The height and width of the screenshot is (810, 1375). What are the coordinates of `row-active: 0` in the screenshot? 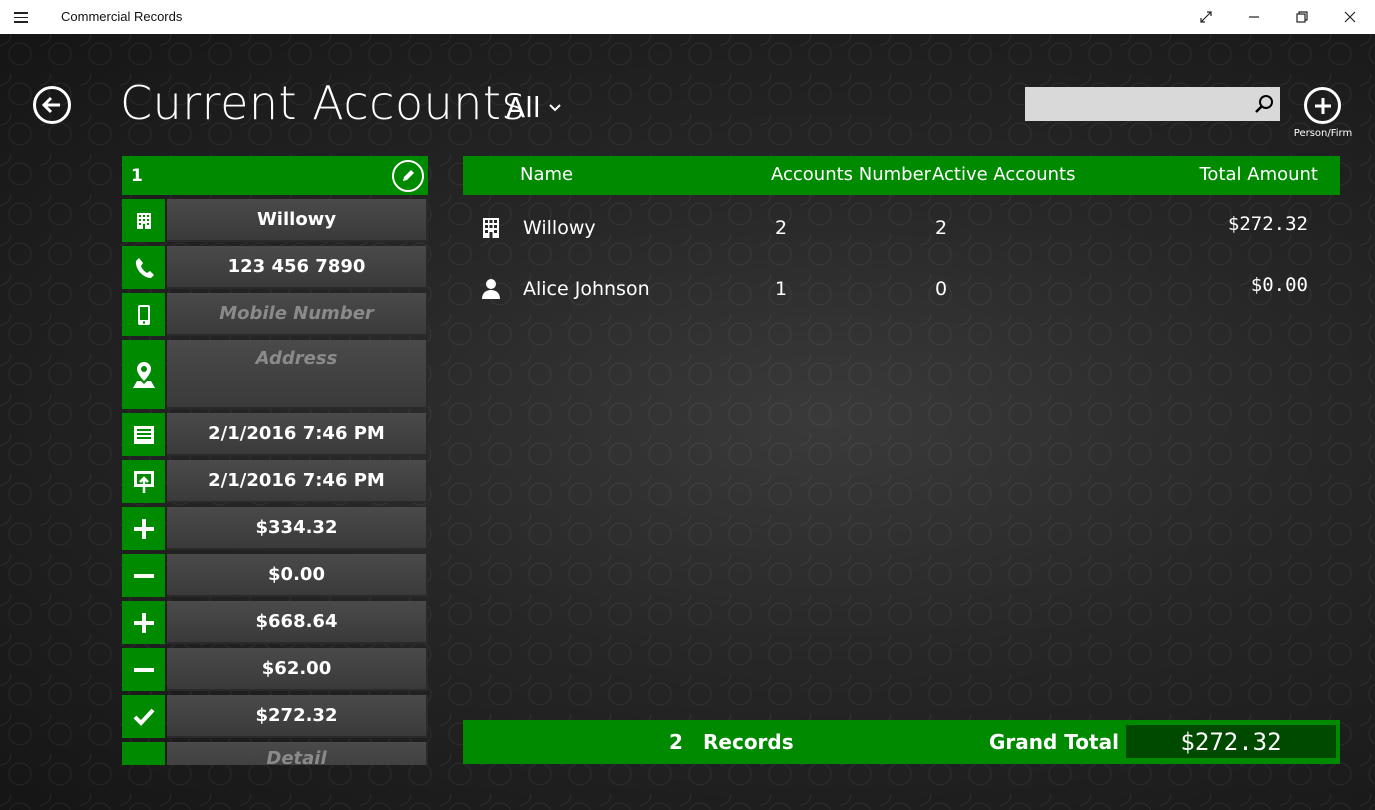 It's located at (941, 289).